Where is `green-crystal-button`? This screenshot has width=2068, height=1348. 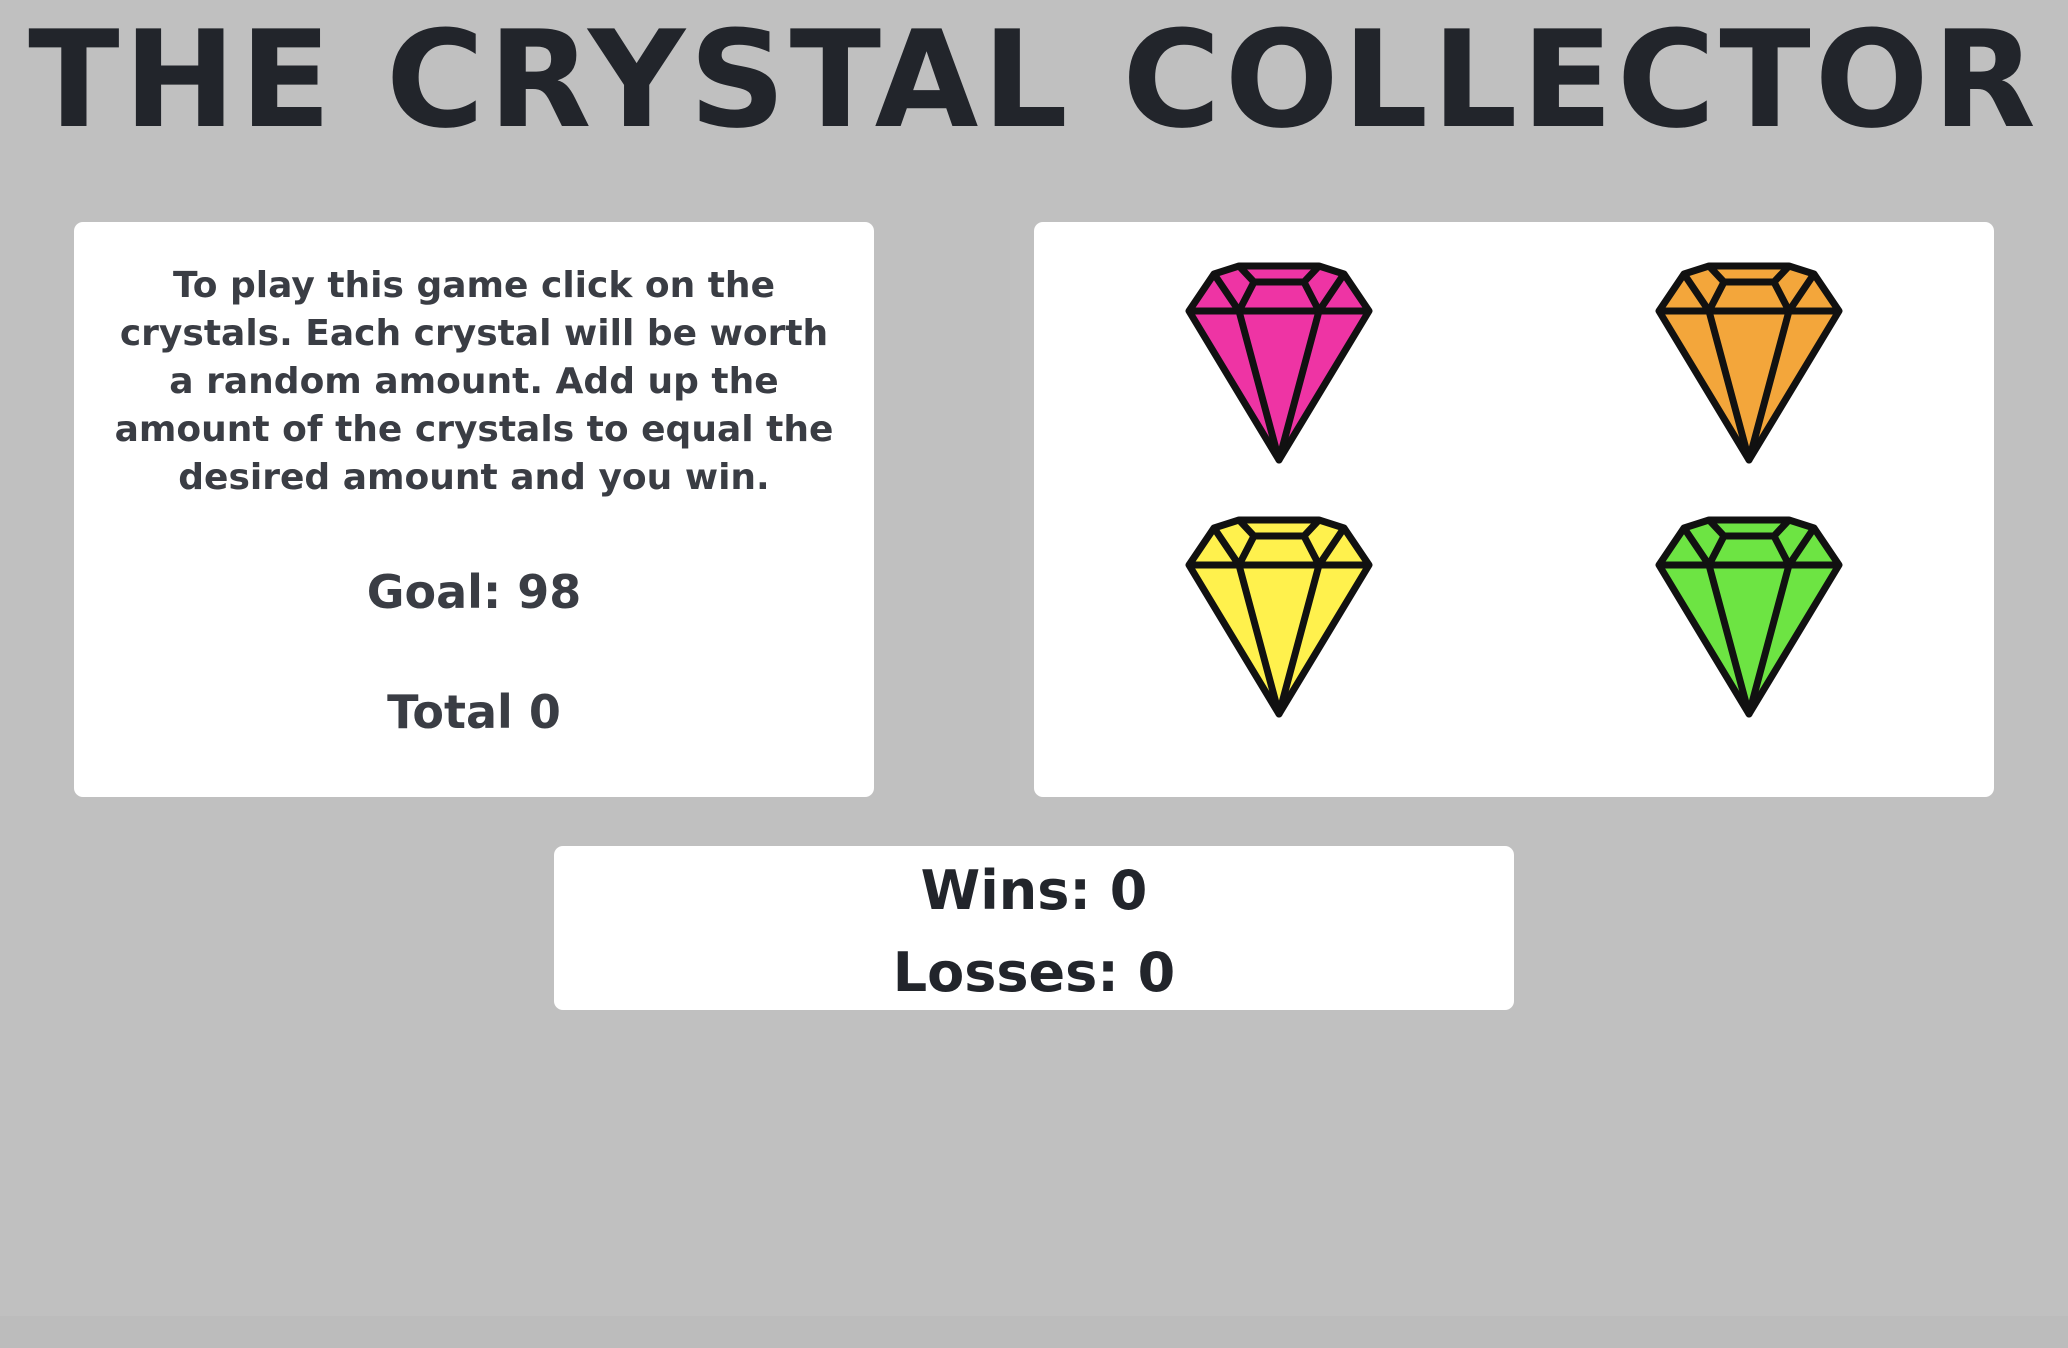 green-crystal-button is located at coordinates (1749, 617).